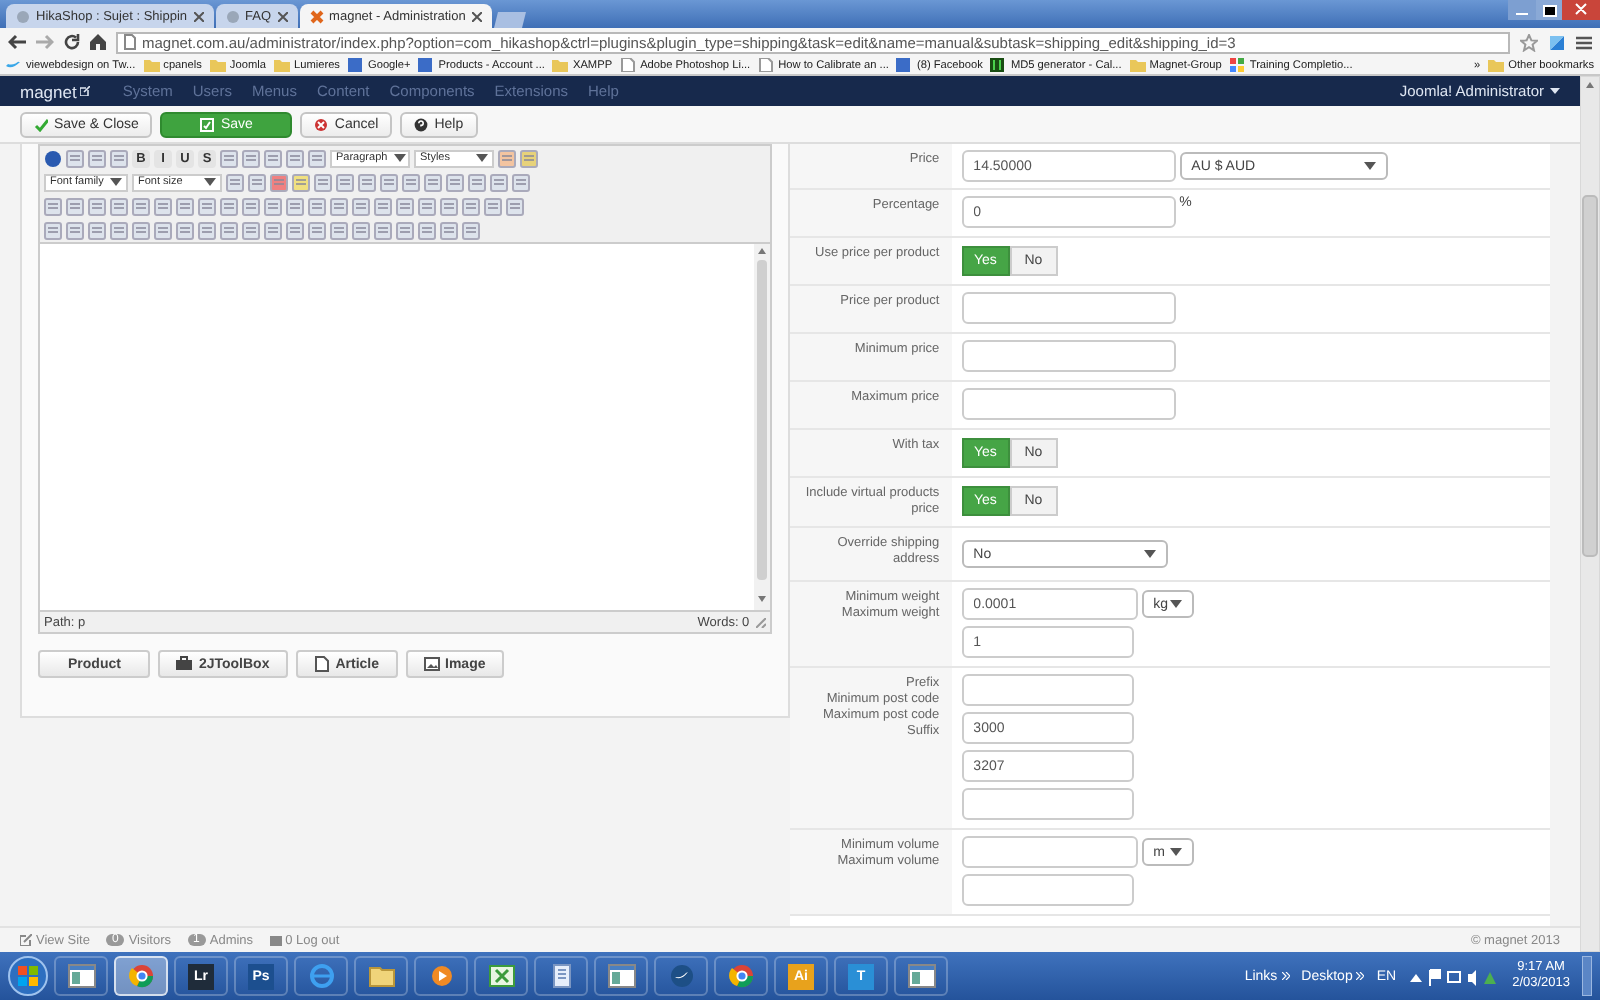 The image size is (1600, 1000). I want to click on start-button-icon, so click(28, 976).